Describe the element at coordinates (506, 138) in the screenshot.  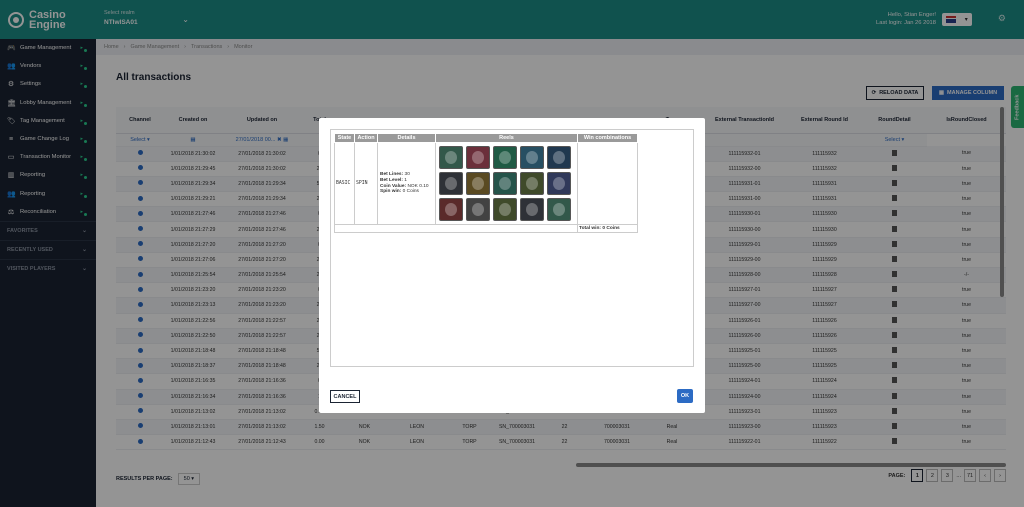
I see `col-reels: Reels` at that location.